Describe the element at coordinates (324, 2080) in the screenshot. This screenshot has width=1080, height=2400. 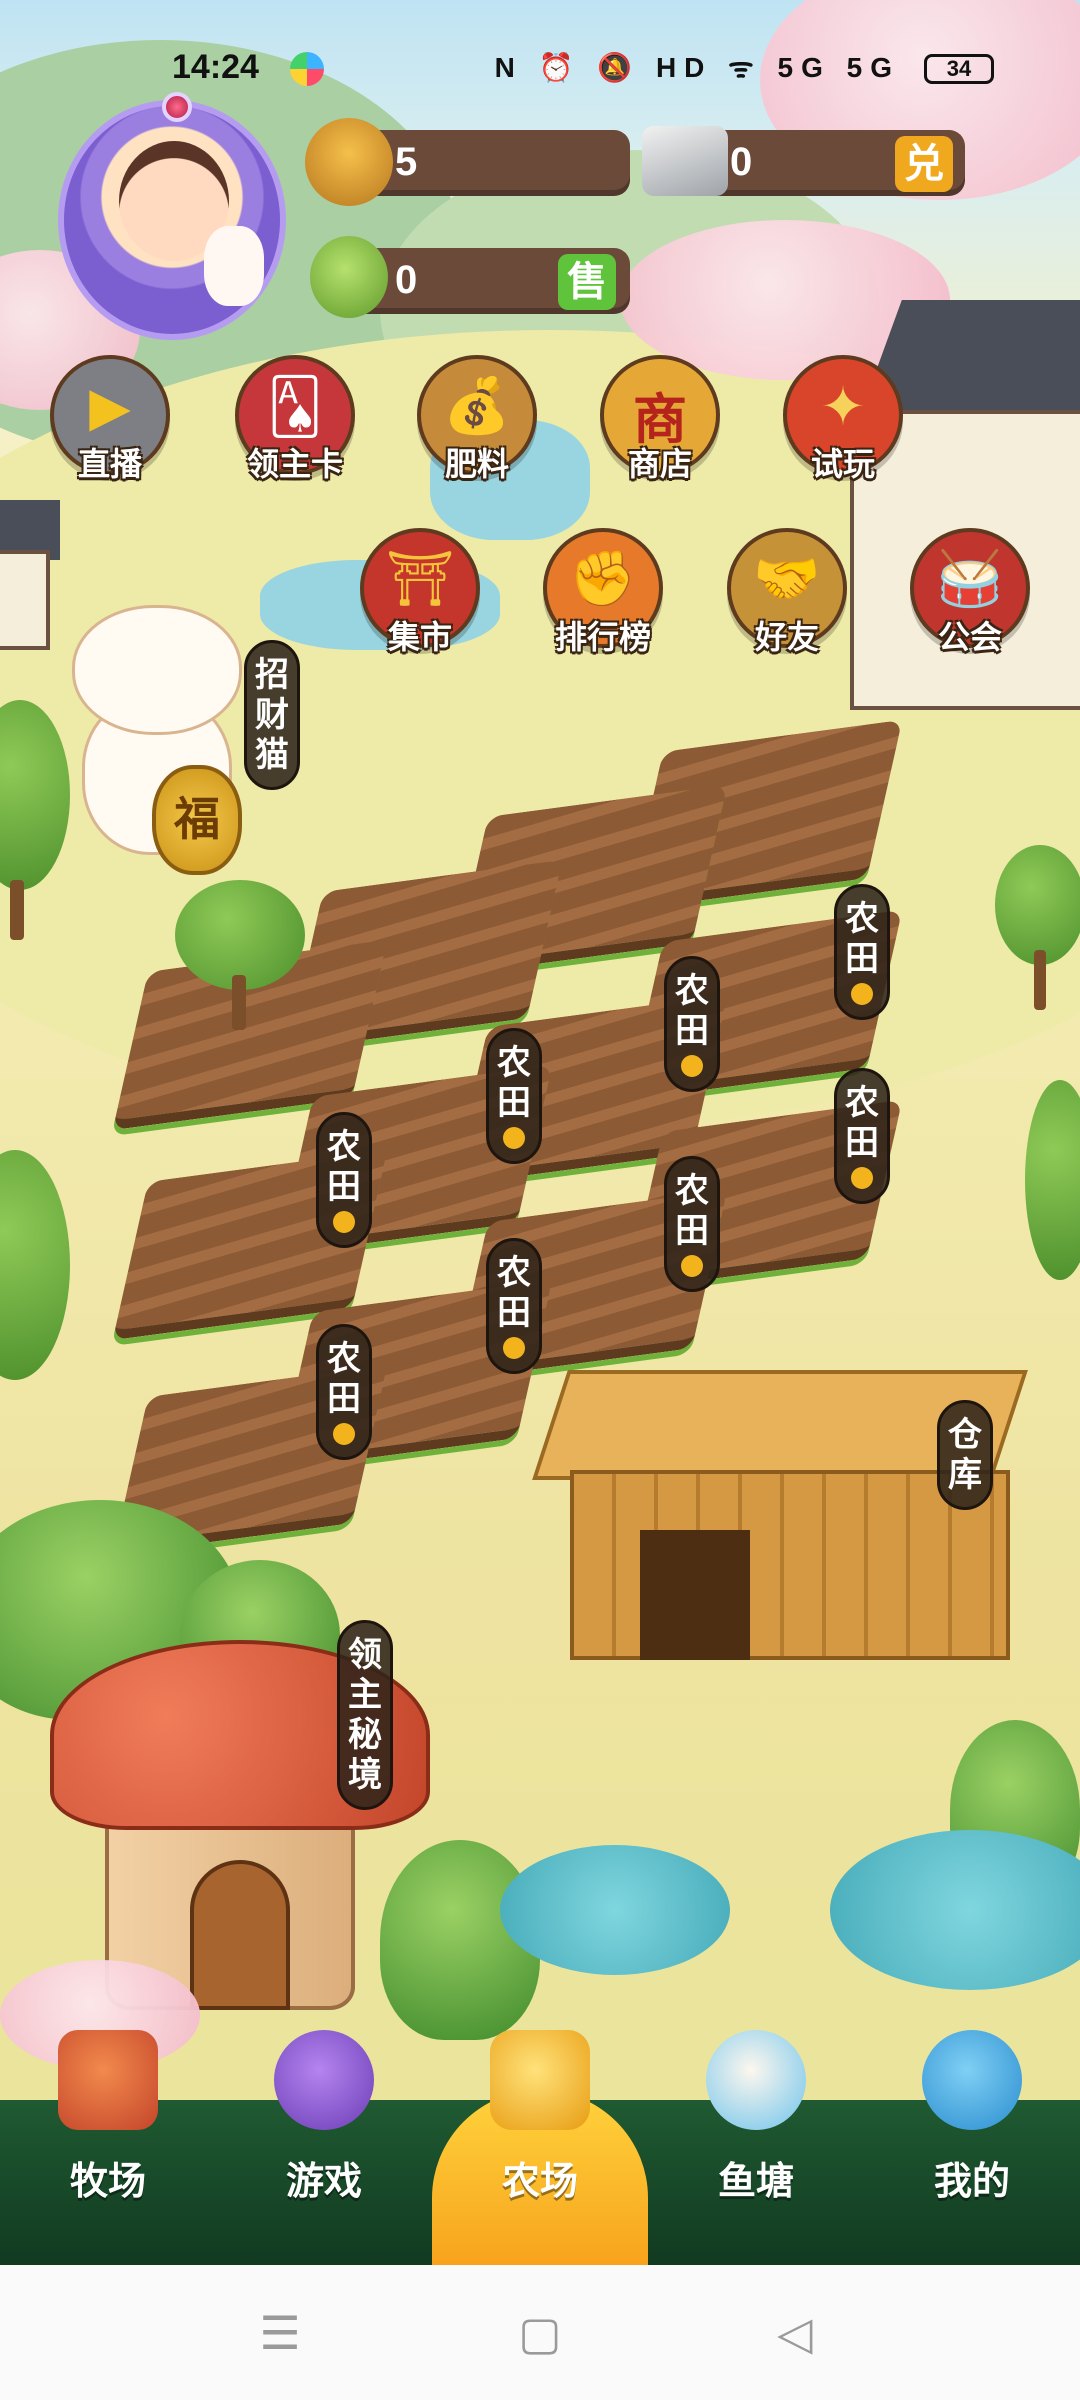
I see `game-icon` at that location.